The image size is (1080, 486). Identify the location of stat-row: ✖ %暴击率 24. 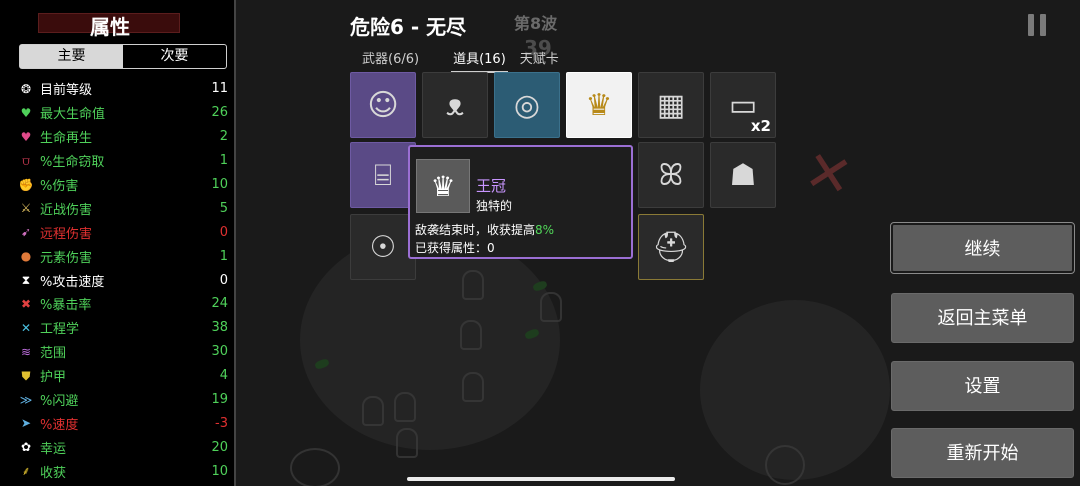
(123, 304).